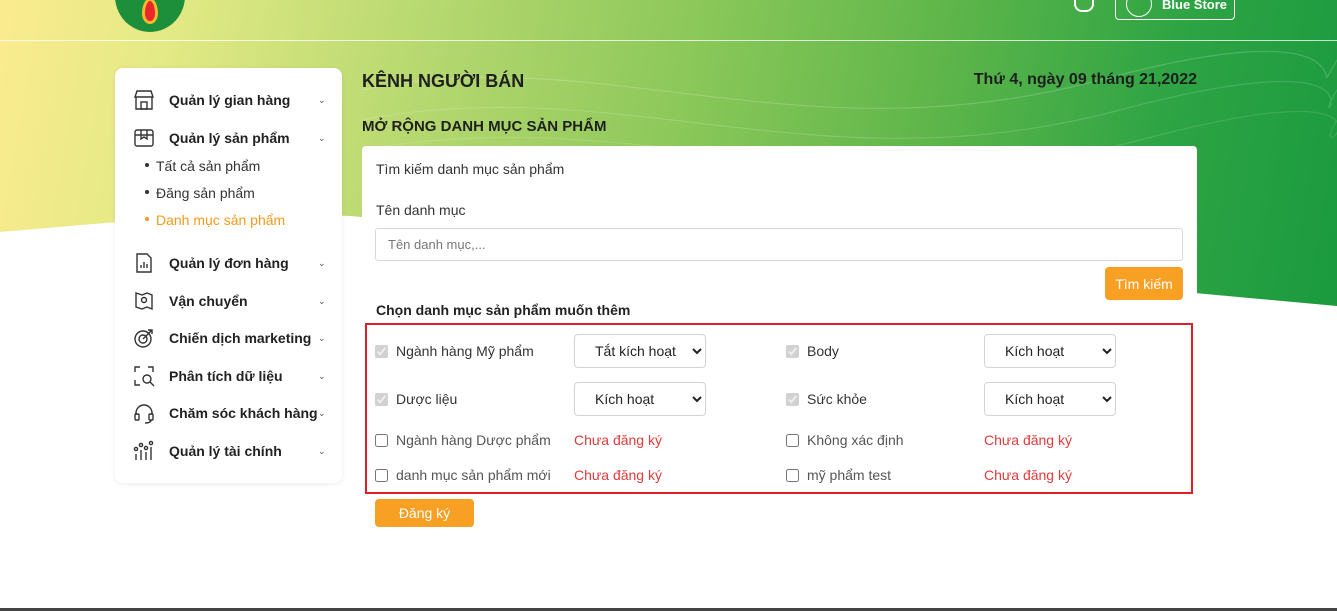  Describe the element at coordinates (1084, 6) in the screenshot. I see `bell-icon` at that location.